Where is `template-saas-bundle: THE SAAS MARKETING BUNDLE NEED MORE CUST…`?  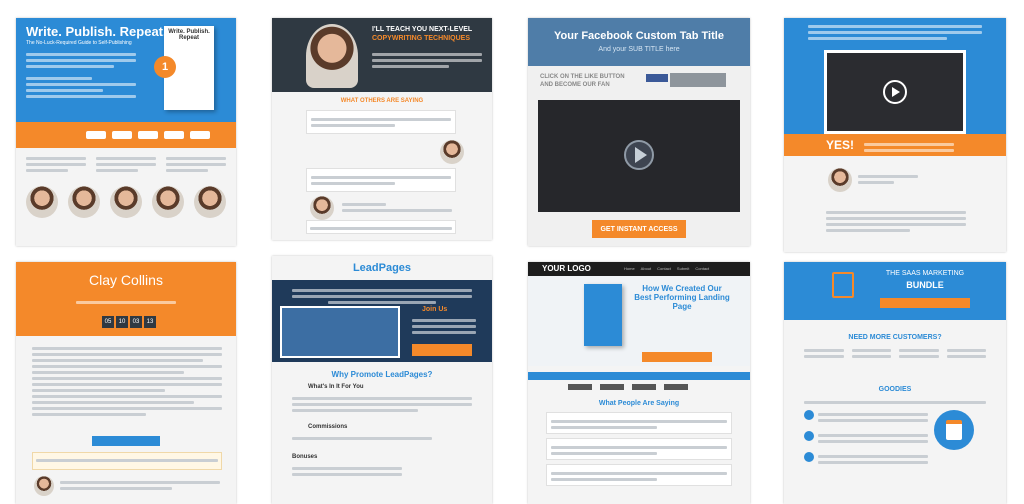 template-saas-bundle: THE SAAS MARKETING BUNDLE NEED MORE CUST… is located at coordinates (895, 383).